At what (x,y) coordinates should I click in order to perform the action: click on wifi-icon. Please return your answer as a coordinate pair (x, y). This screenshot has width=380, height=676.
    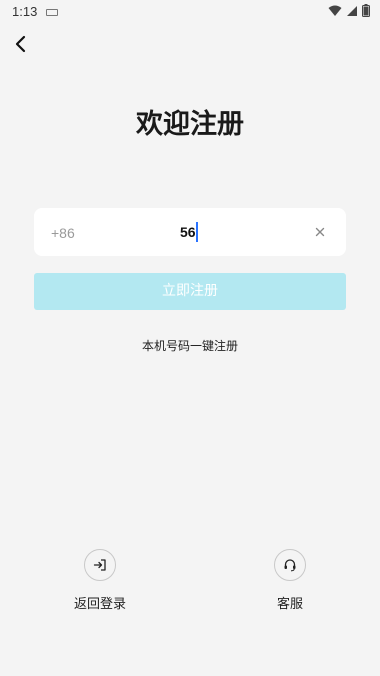
    Looking at the image, I should click on (335, 10).